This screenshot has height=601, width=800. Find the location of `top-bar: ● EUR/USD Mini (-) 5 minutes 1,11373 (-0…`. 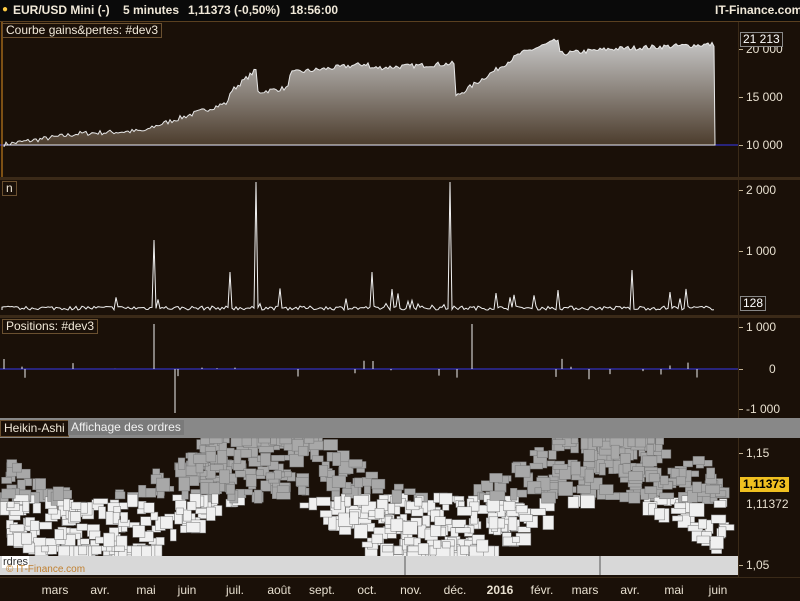

top-bar: ● EUR/USD Mini (-) 5 minutes 1,11373 (-0… is located at coordinates (400, 11).